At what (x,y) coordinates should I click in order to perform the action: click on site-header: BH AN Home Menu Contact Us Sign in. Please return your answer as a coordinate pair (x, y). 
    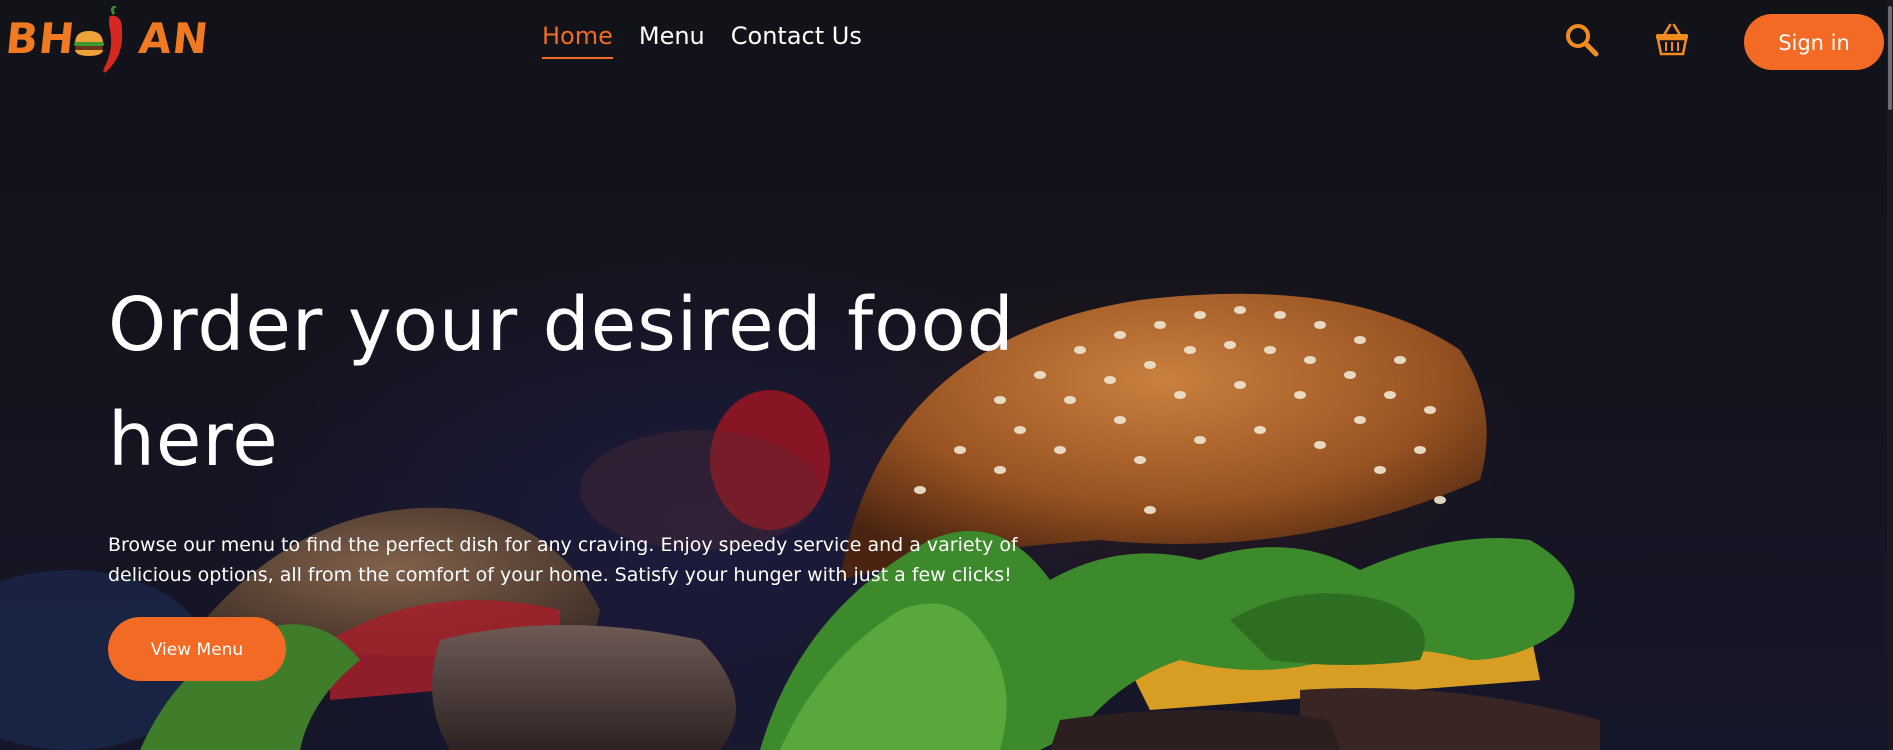
    Looking at the image, I should click on (946, 42).